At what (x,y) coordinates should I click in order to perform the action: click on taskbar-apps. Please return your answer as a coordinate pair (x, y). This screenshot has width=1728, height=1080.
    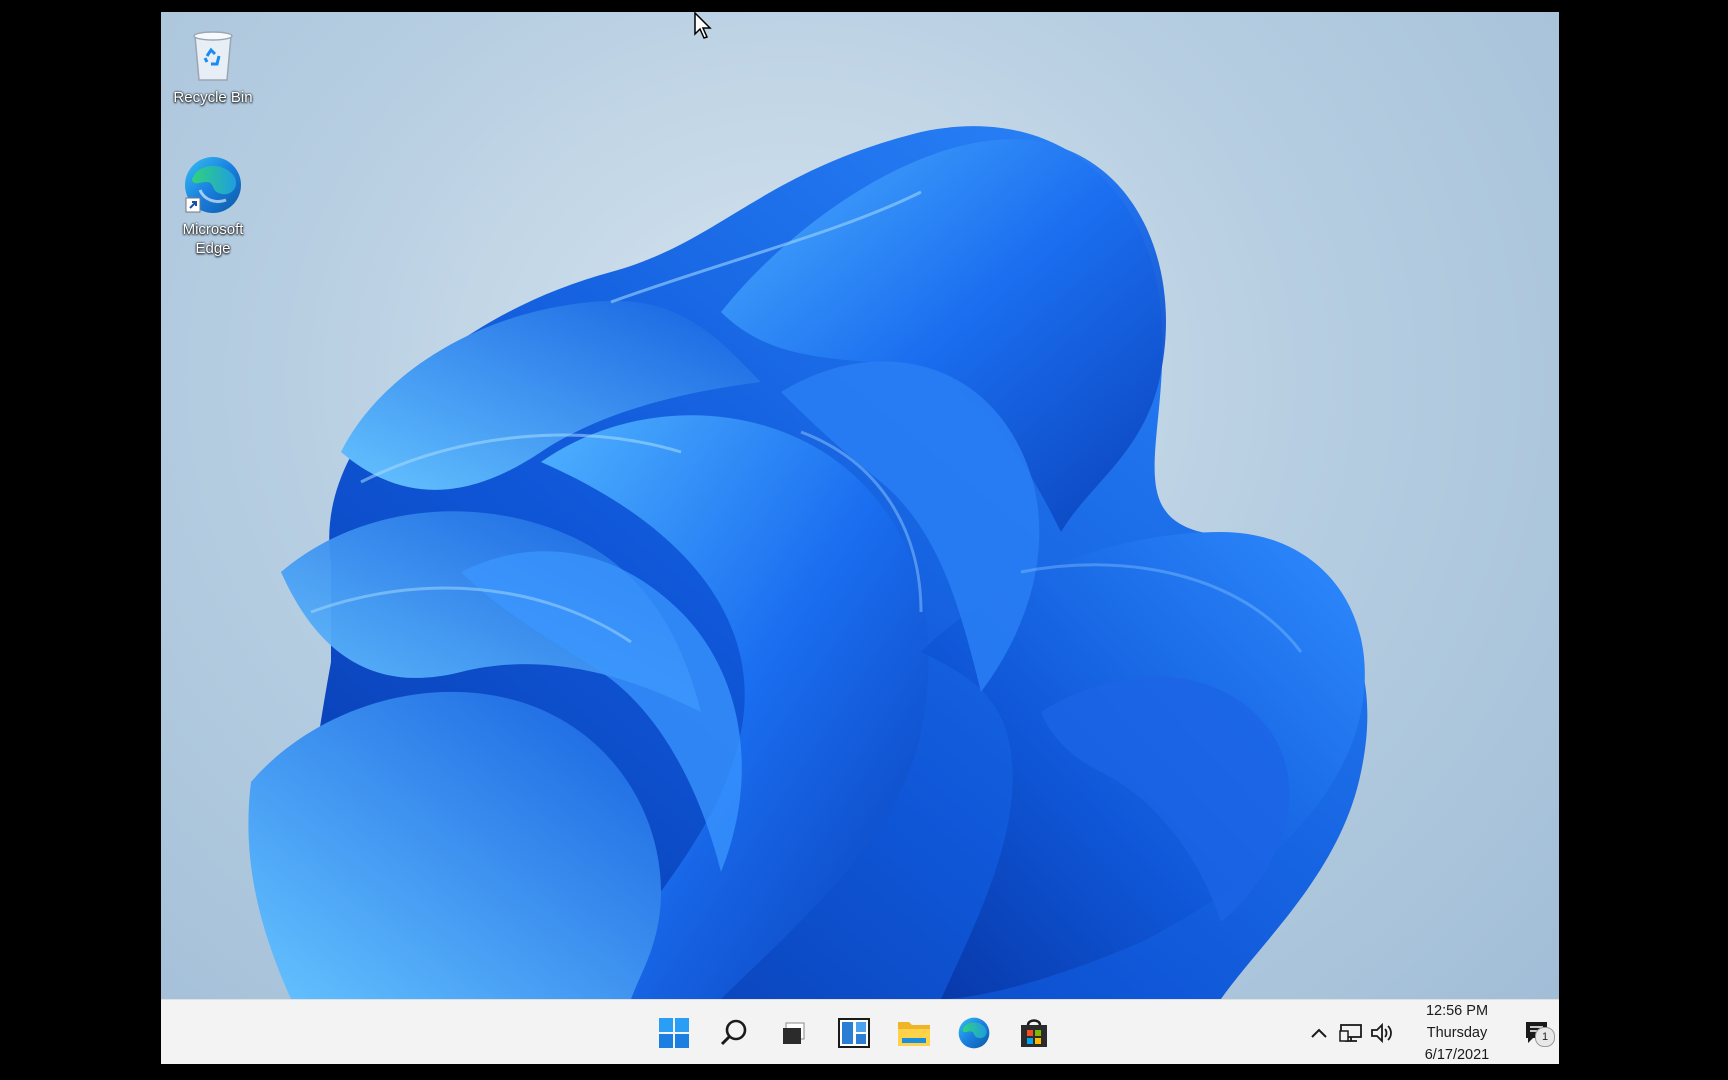
    Looking at the image, I should click on (854, 1032).